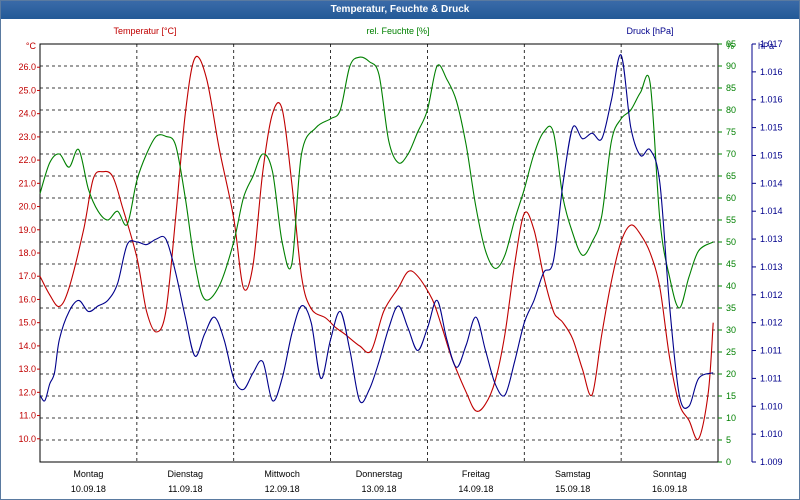 This screenshot has width=800, height=500. What do you see at coordinates (27, 207) in the screenshot?
I see `temperature-tick-label: 20.0` at bounding box center [27, 207].